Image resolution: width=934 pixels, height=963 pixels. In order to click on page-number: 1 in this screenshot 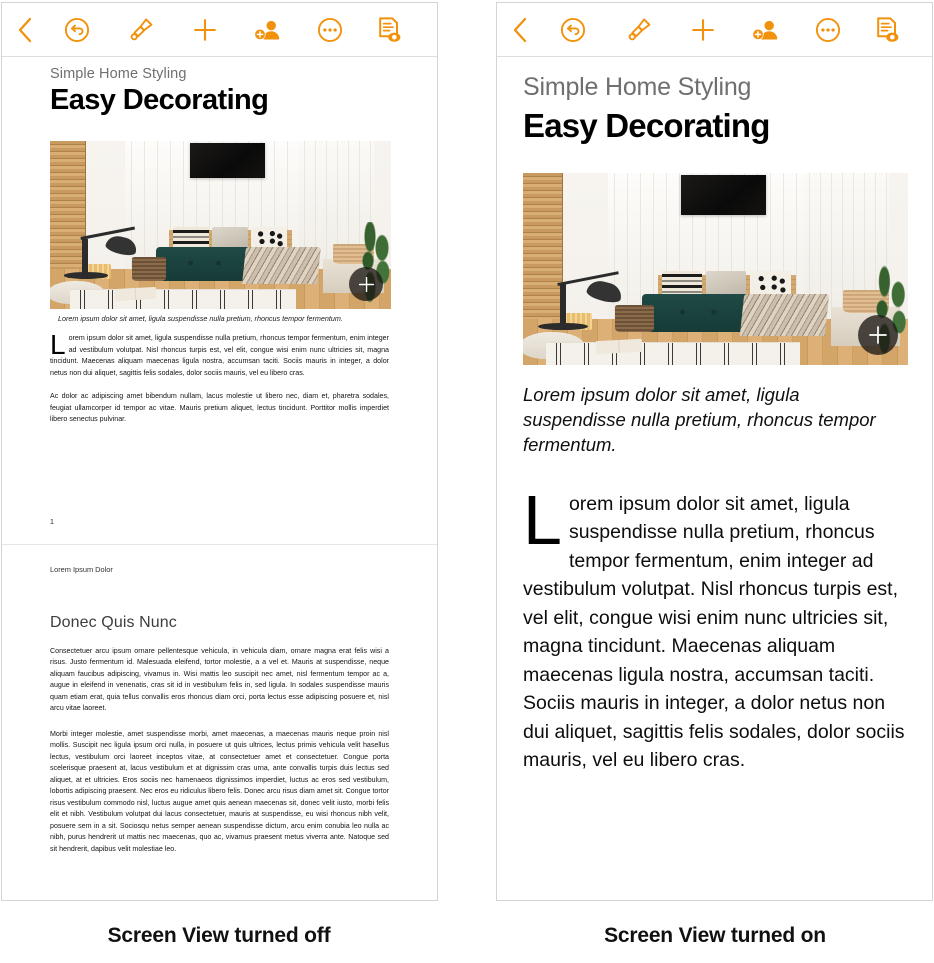, I will do `click(52, 522)`.